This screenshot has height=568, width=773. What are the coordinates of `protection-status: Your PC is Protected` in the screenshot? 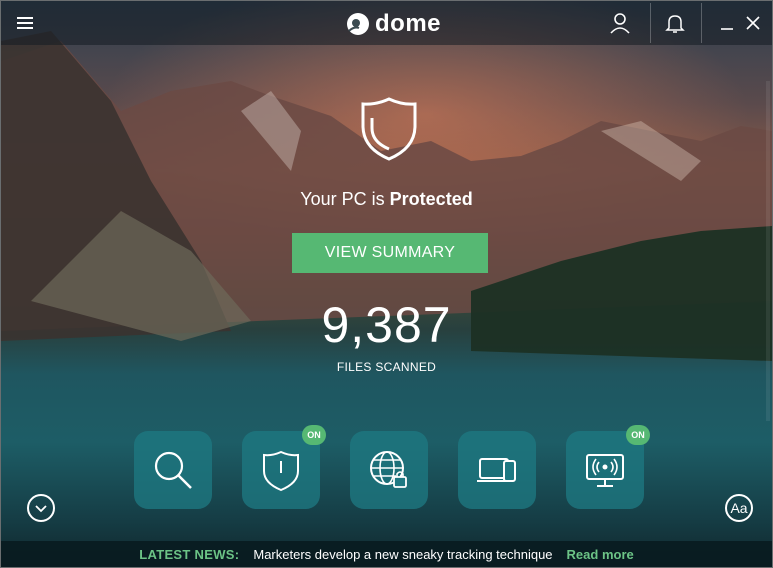 It's located at (386, 199).